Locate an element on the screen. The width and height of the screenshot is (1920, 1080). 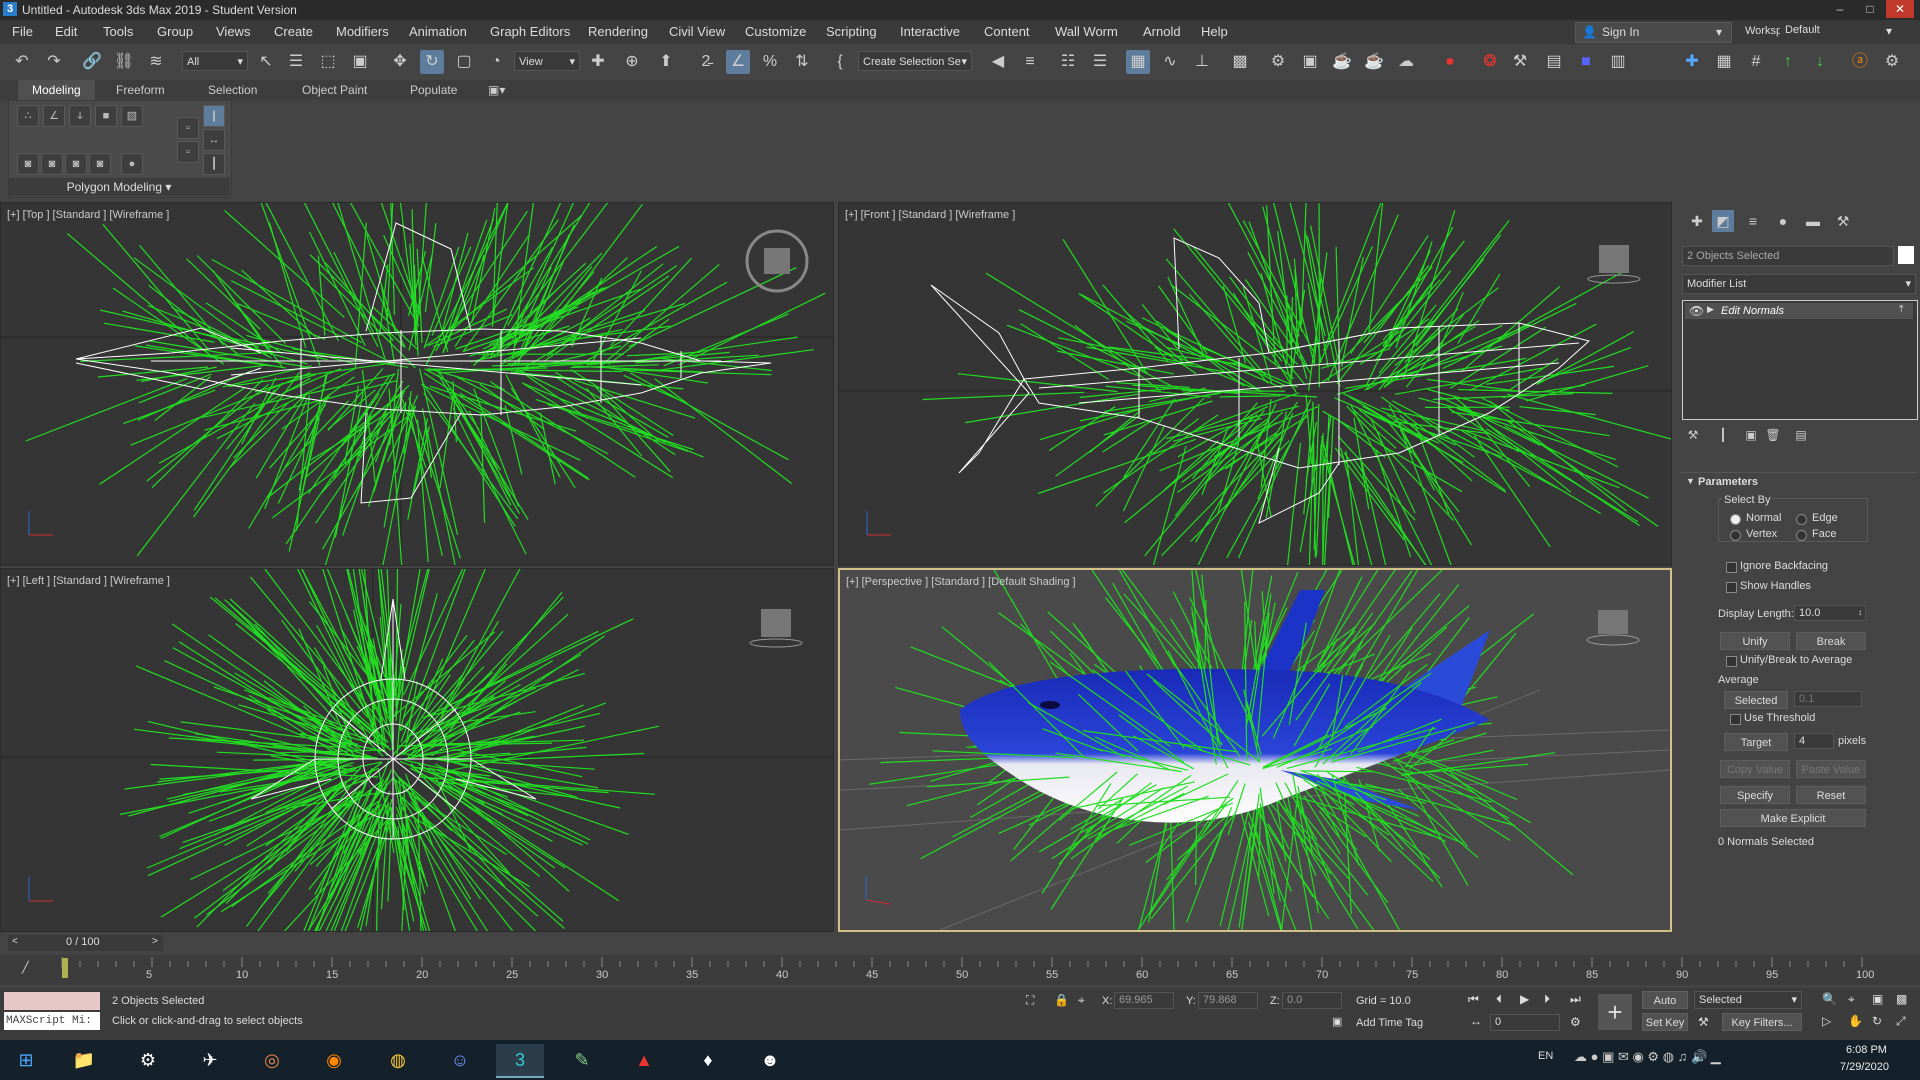
collapse-arrow-icon: ▼ is located at coordinates (1690, 481).